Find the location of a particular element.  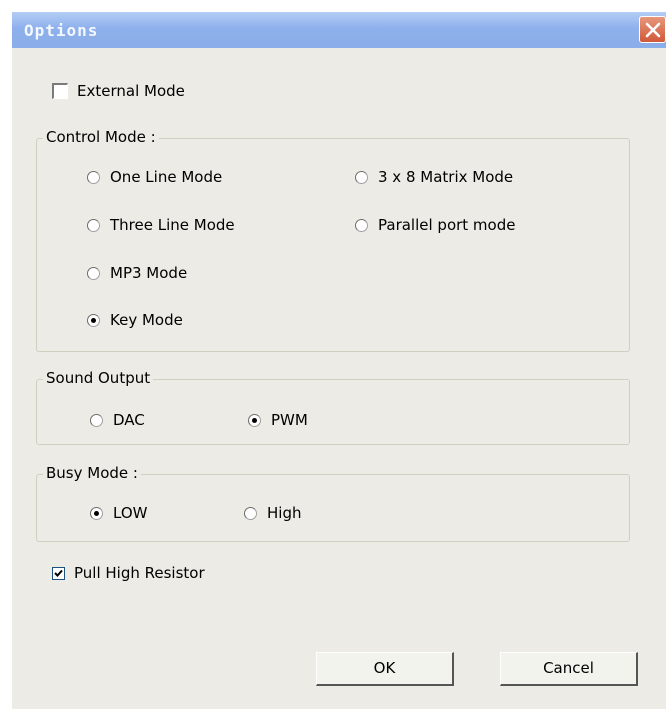

busy-mode-legend: Busy Mode : is located at coordinates (92, 473).